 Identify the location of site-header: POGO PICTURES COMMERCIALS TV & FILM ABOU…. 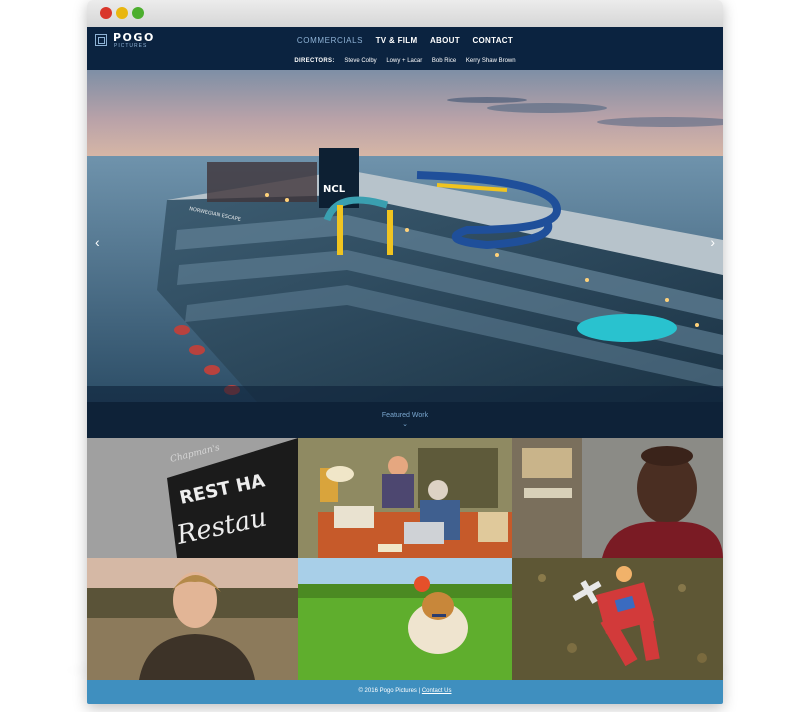
(405, 48).